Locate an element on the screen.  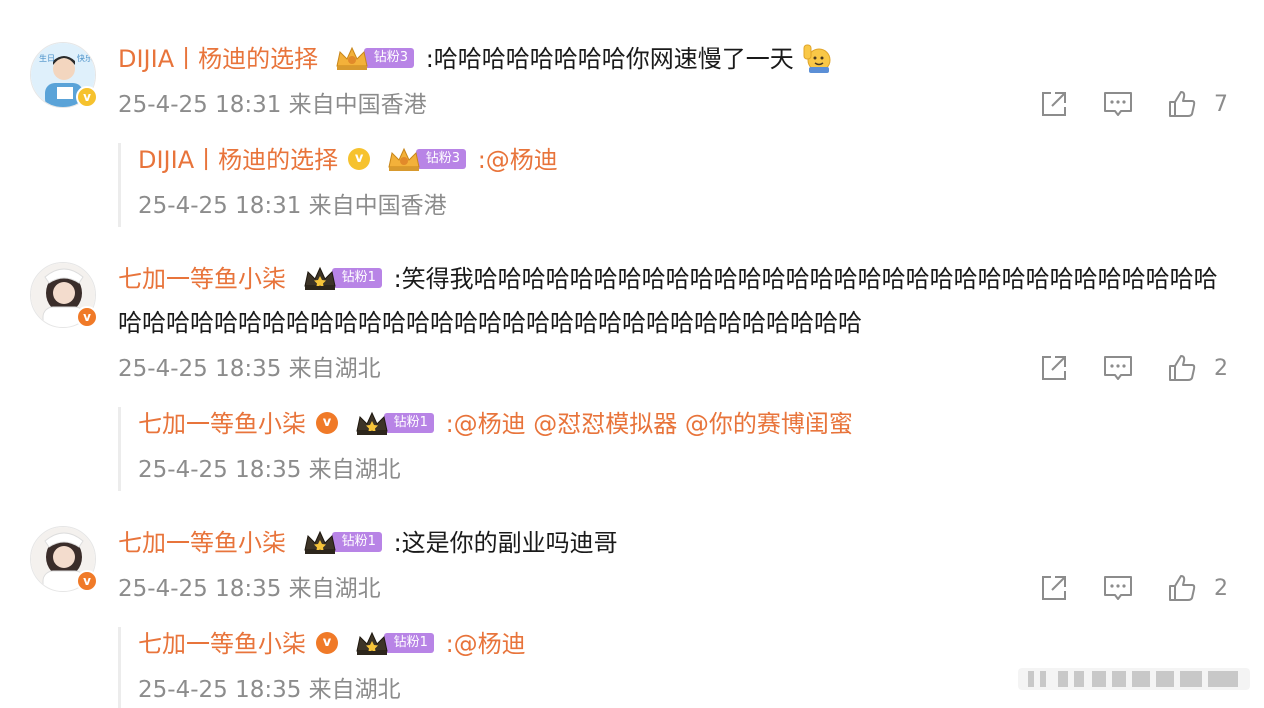
reply-header: 七加一等鱼小柒 v 钻粉1 :@杨迪 @怼怼模拟器 @你的赛博闺蜜 is located at coordinates (495, 424).